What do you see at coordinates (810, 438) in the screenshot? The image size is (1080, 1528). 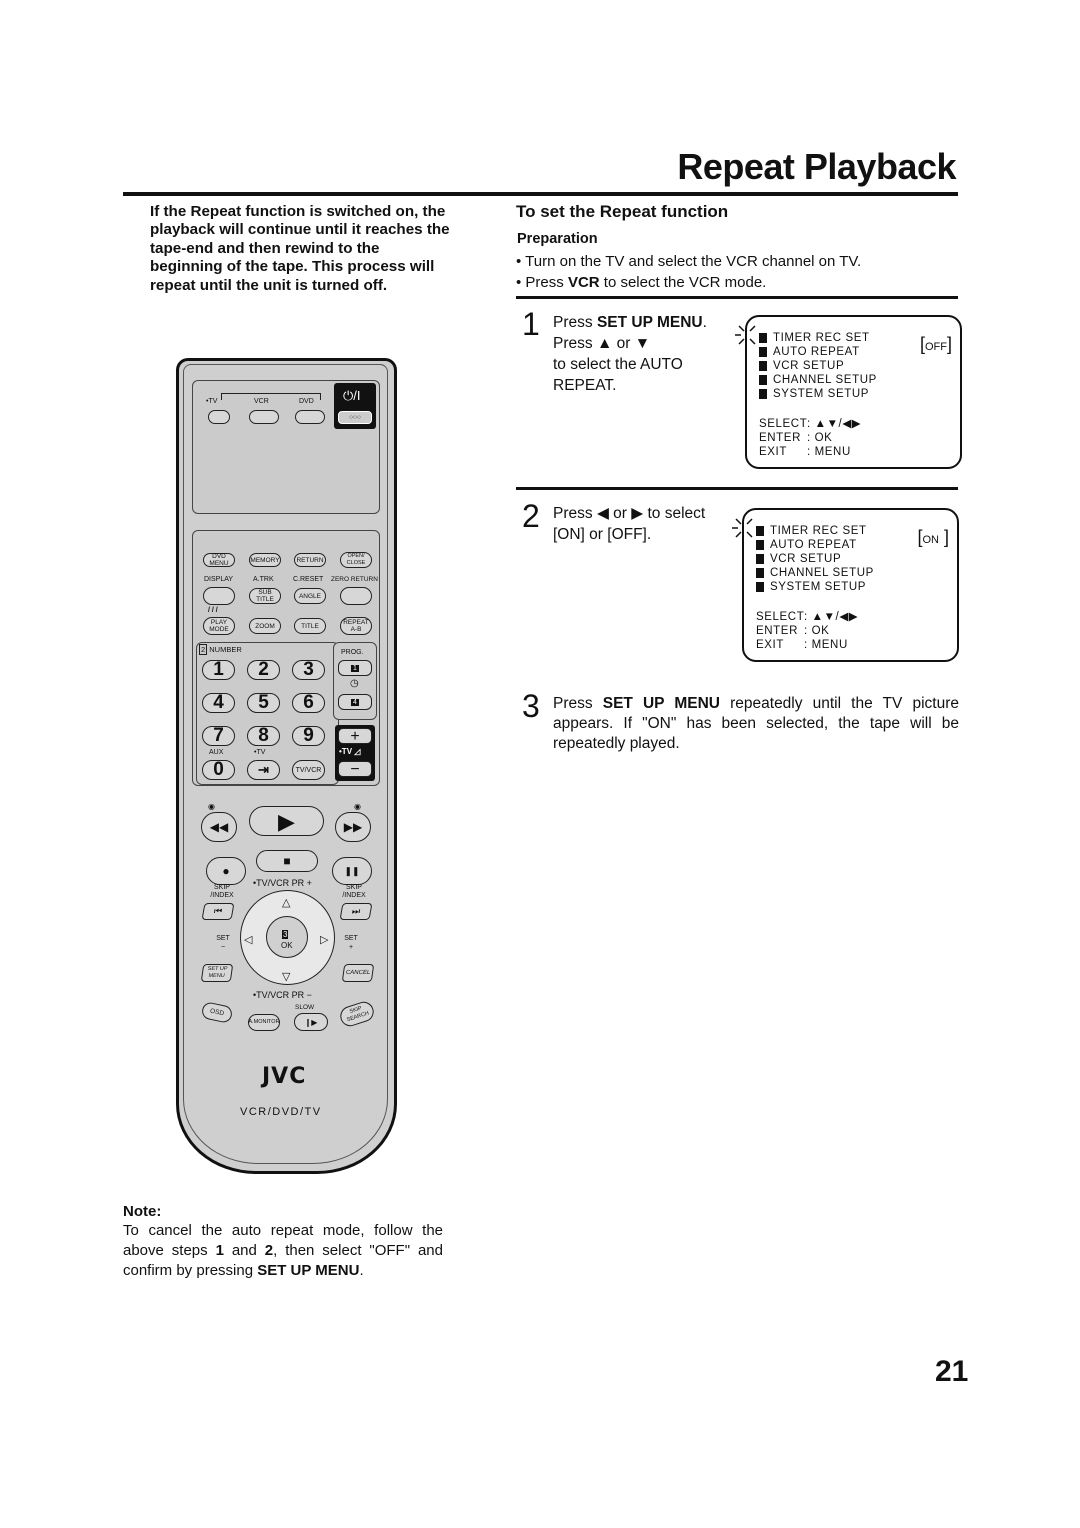 I see `osd-legend: SELECT: ▲▼/◀▶ ENTER: OK EXIT: MENU` at bounding box center [810, 438].